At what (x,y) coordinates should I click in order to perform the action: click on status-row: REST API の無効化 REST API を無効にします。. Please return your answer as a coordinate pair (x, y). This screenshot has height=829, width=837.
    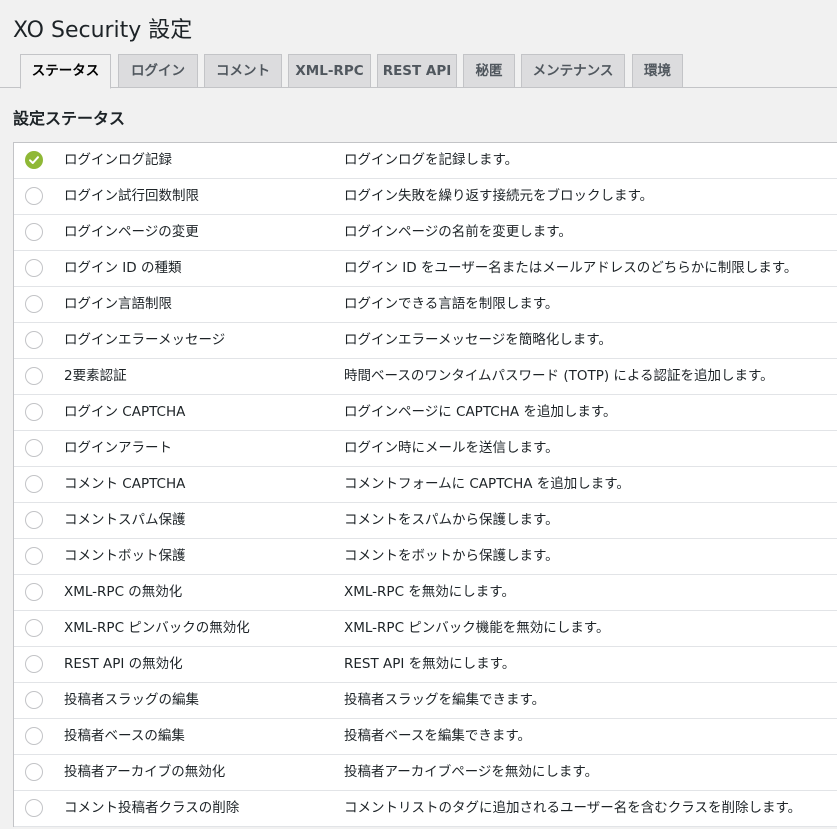
    Looking at the image, I should click on (425, 665).